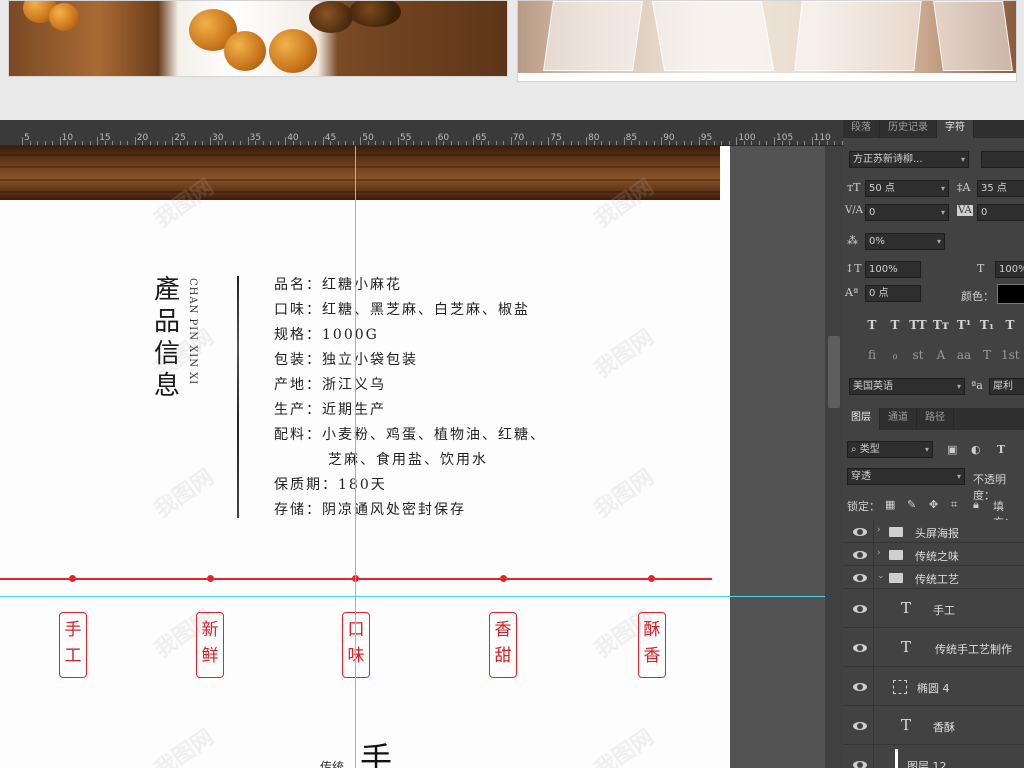 This screenshot has height=768, width=1024. What do you see at coordinates (937, 533) in the screenshot?
I see `layer-name: 头屏海报` at bounding box center [937, 533].